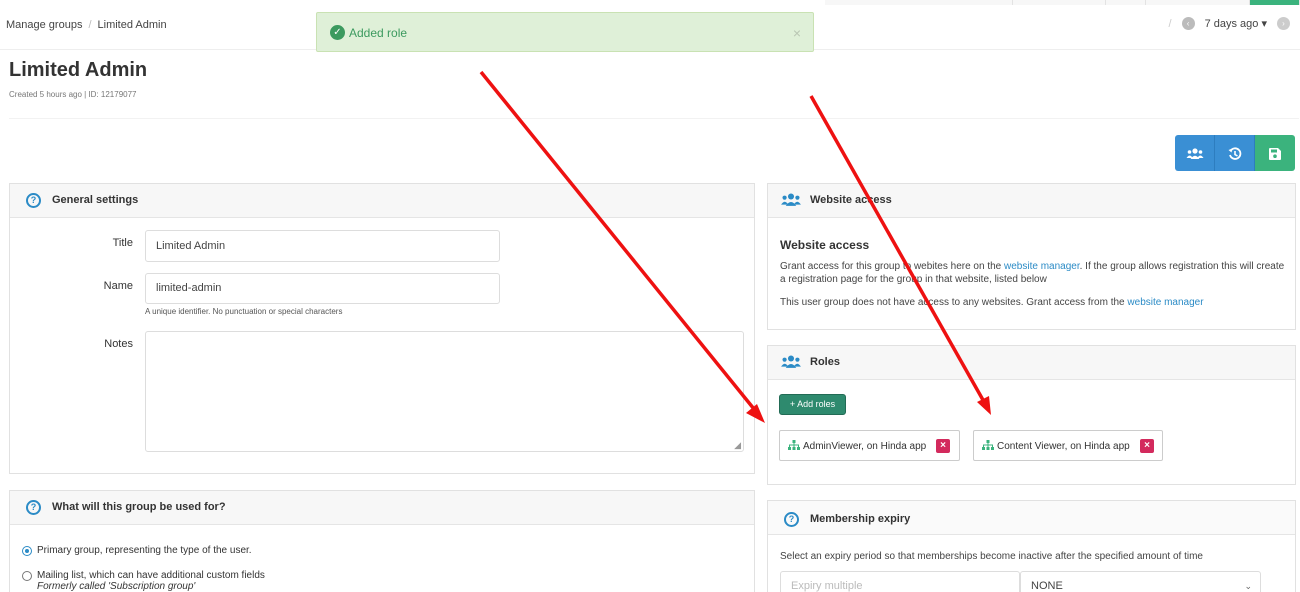  I want to click on expiry-period-select: NONE ⌄, so click(1140, 581).